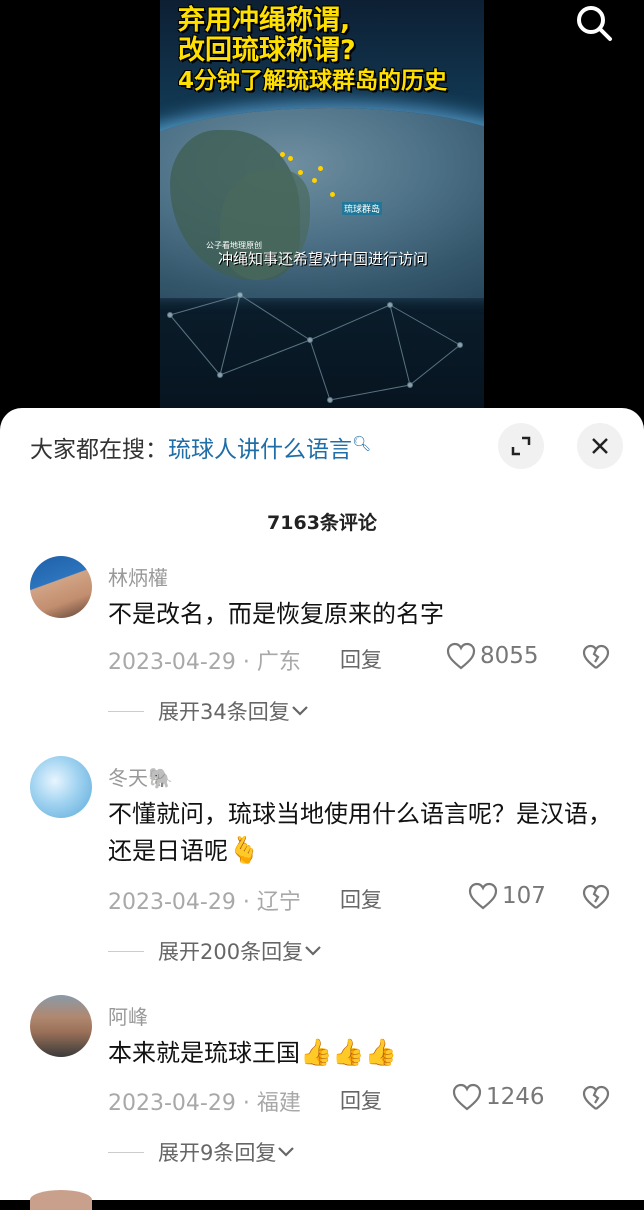 The width and height of the screenshot is (644, 1210). Describe the element at coordinates (349, 1053) in the screenshot. I see `comment-emoji: 👍👍👍` at that location.